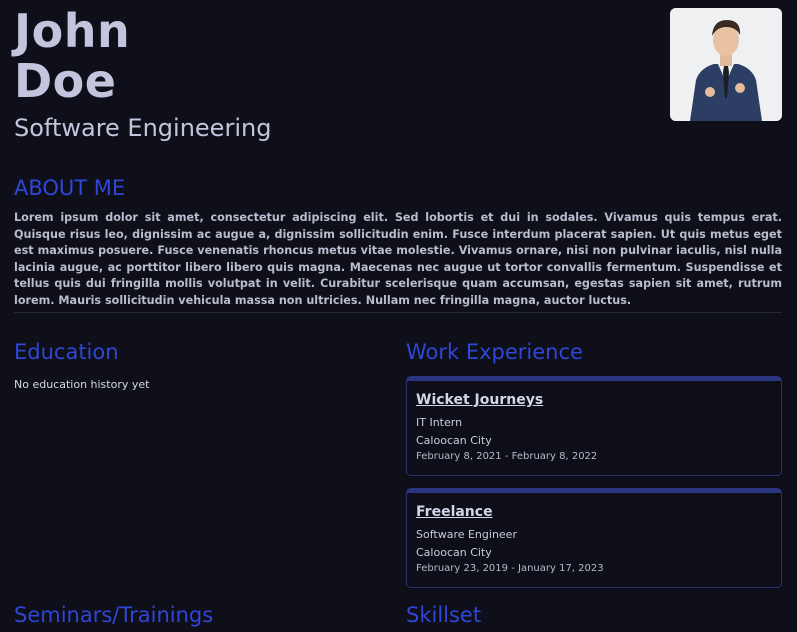 The image size is (797, 632). What do you see at coordinates (70, 188) in the screenshot?
I see `about-heading: ABOUT ME` at bounding box center [70, 188].